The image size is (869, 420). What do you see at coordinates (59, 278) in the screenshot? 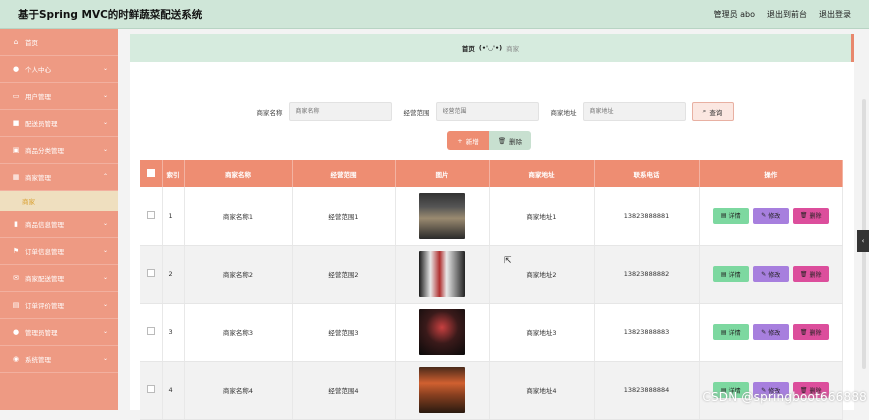
I see `sidebar-item-delivery: ✉商家配送管理⌄` at bounding box center [59, 278].